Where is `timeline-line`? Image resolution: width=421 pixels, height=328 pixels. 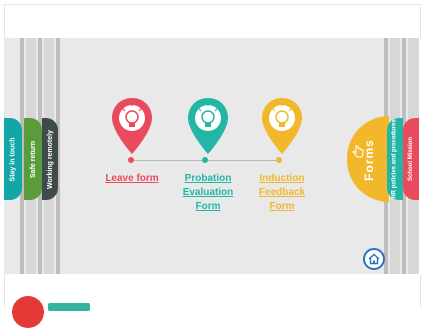
timeline-line is located at coordinates (205, 160).